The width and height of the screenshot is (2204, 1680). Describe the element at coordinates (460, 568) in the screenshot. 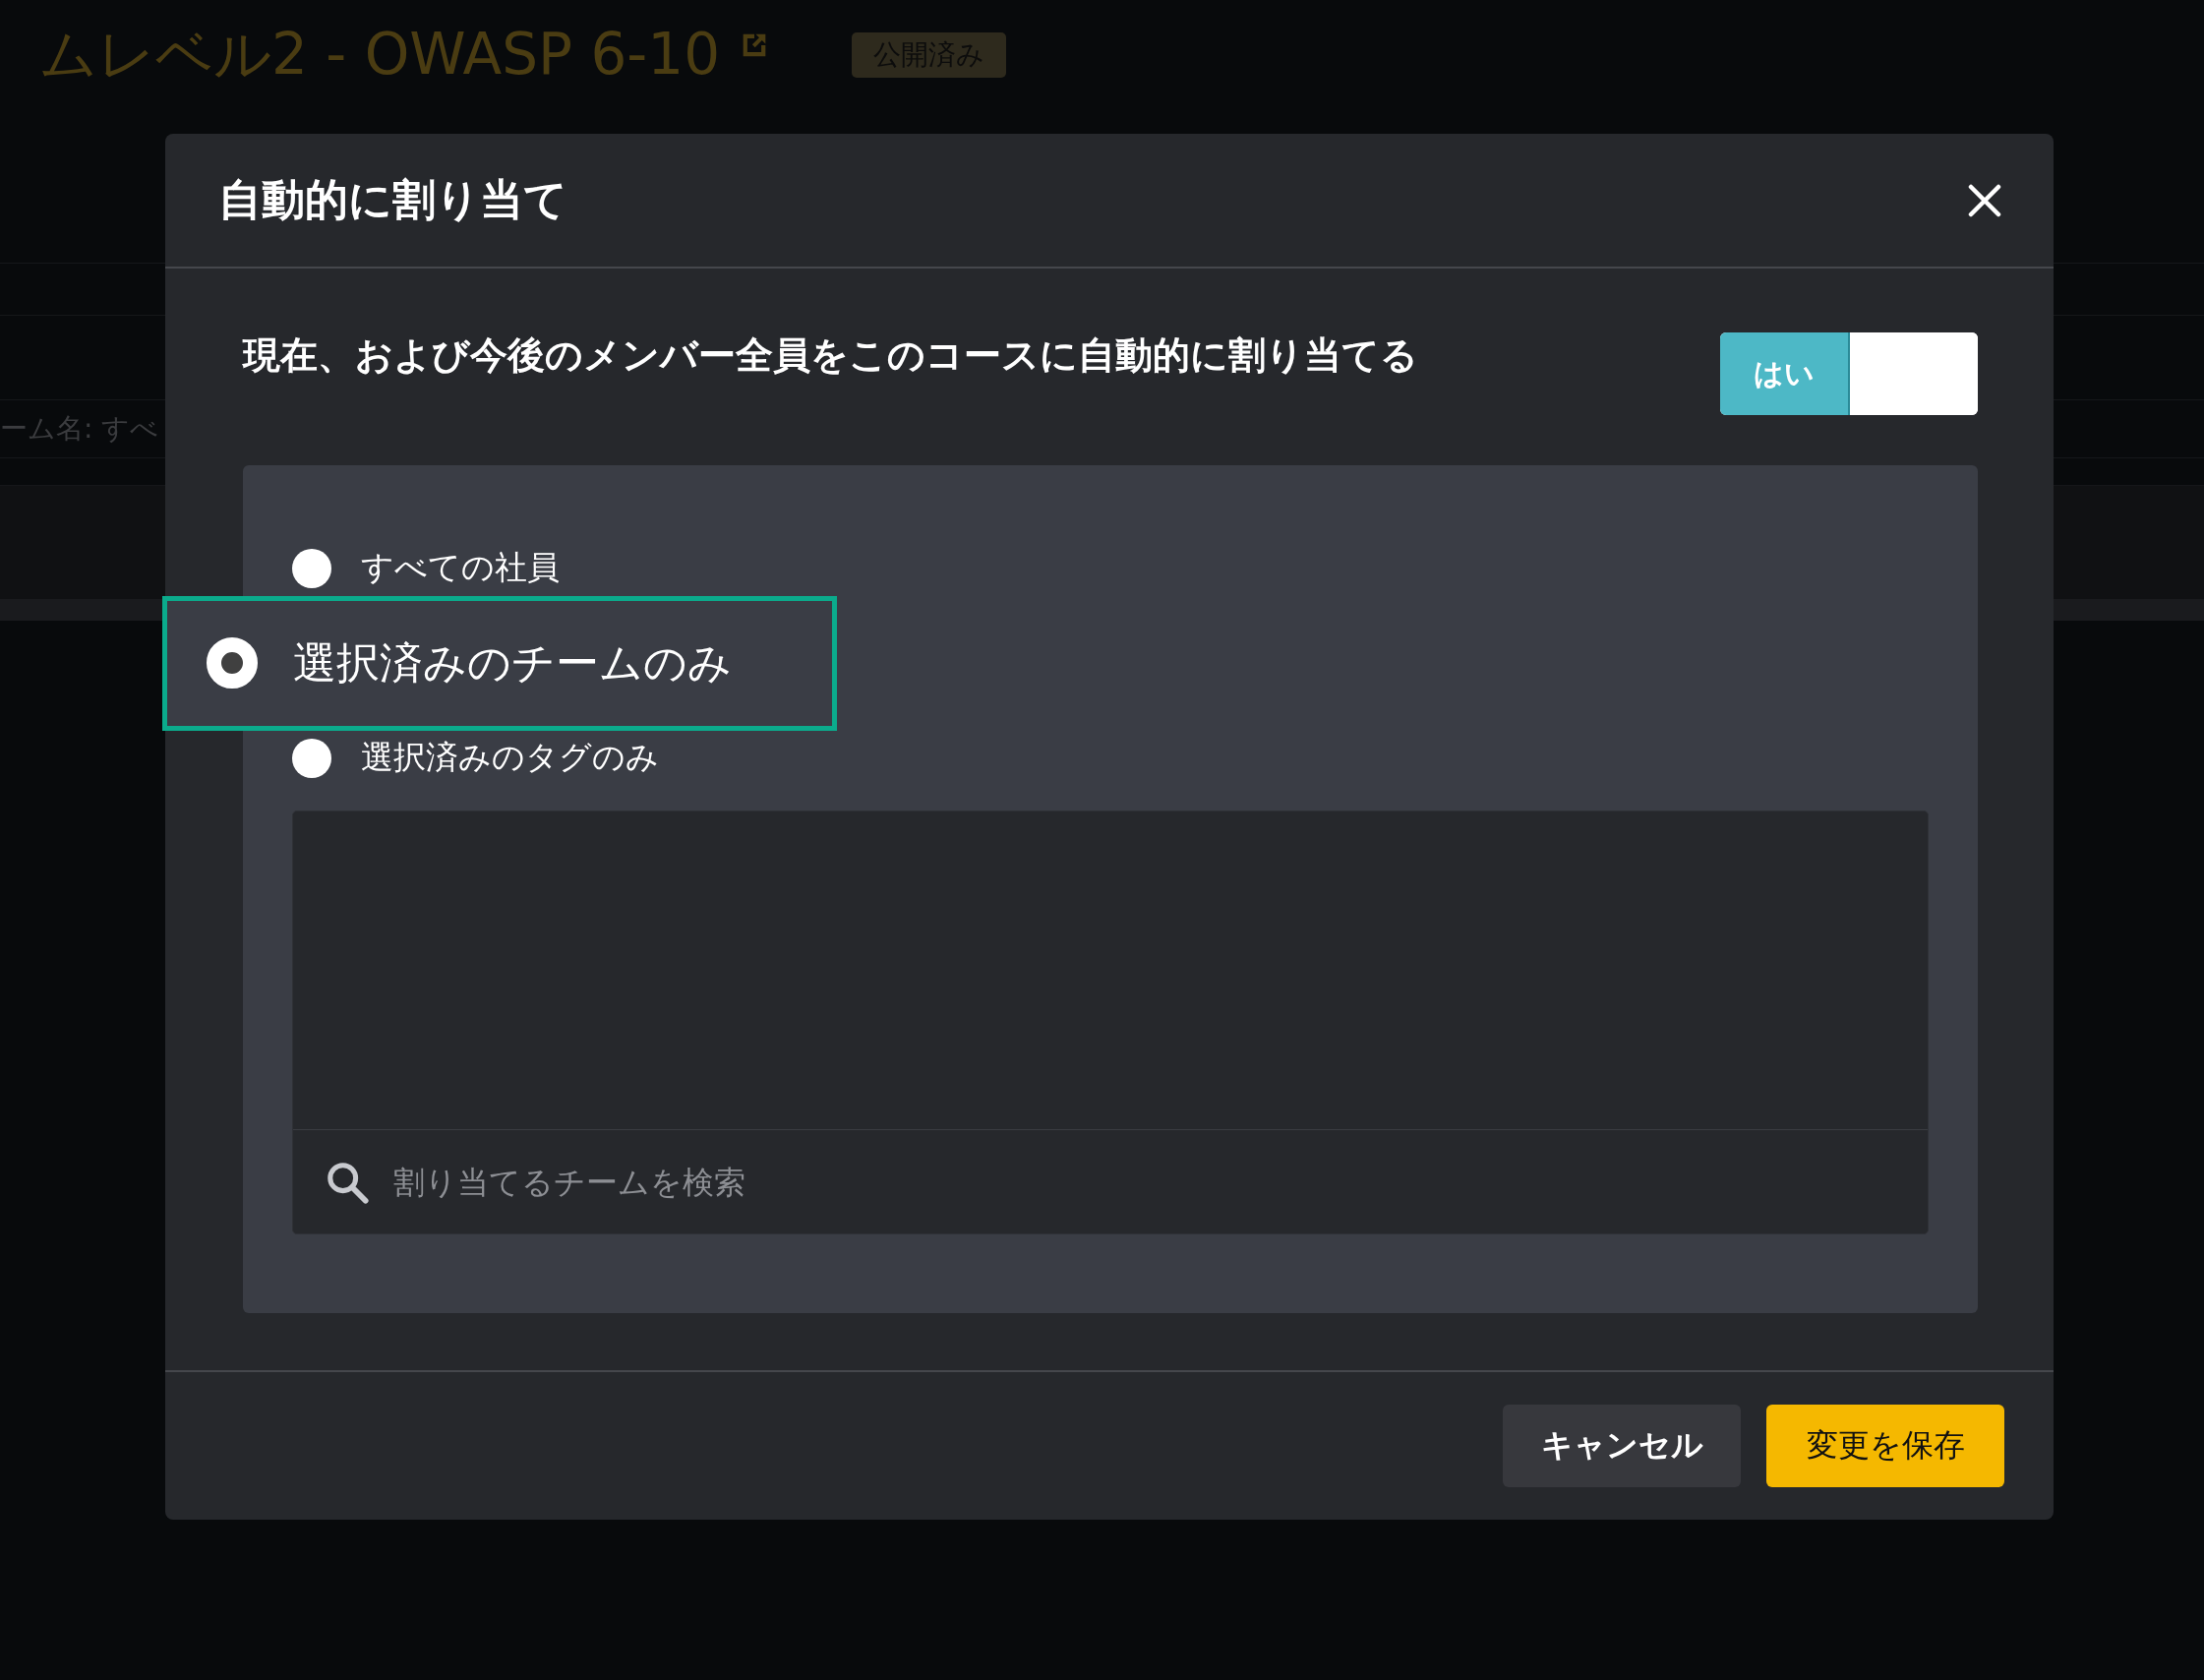

I see `option-label: すべての社員` at that location.